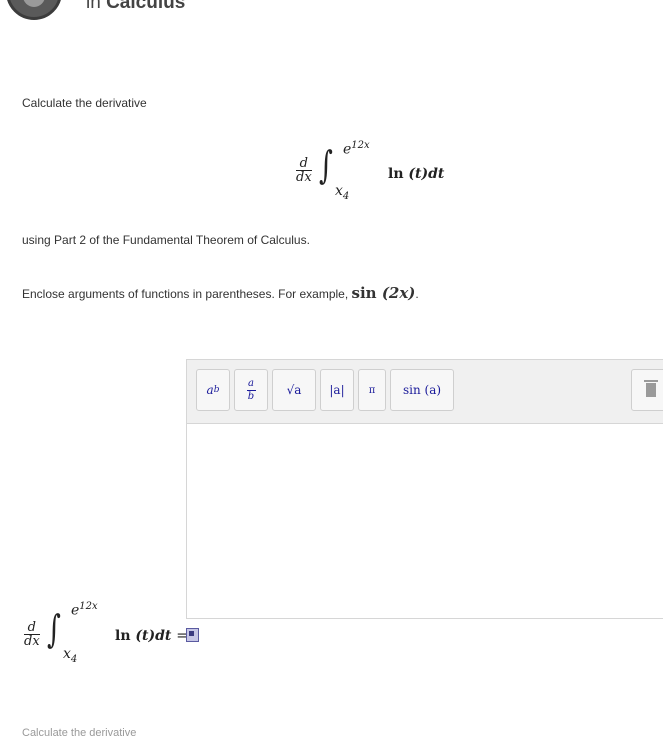 The width and height of the screenshot is (663, 739). I want to click on trash-icon, so click(651, 381).